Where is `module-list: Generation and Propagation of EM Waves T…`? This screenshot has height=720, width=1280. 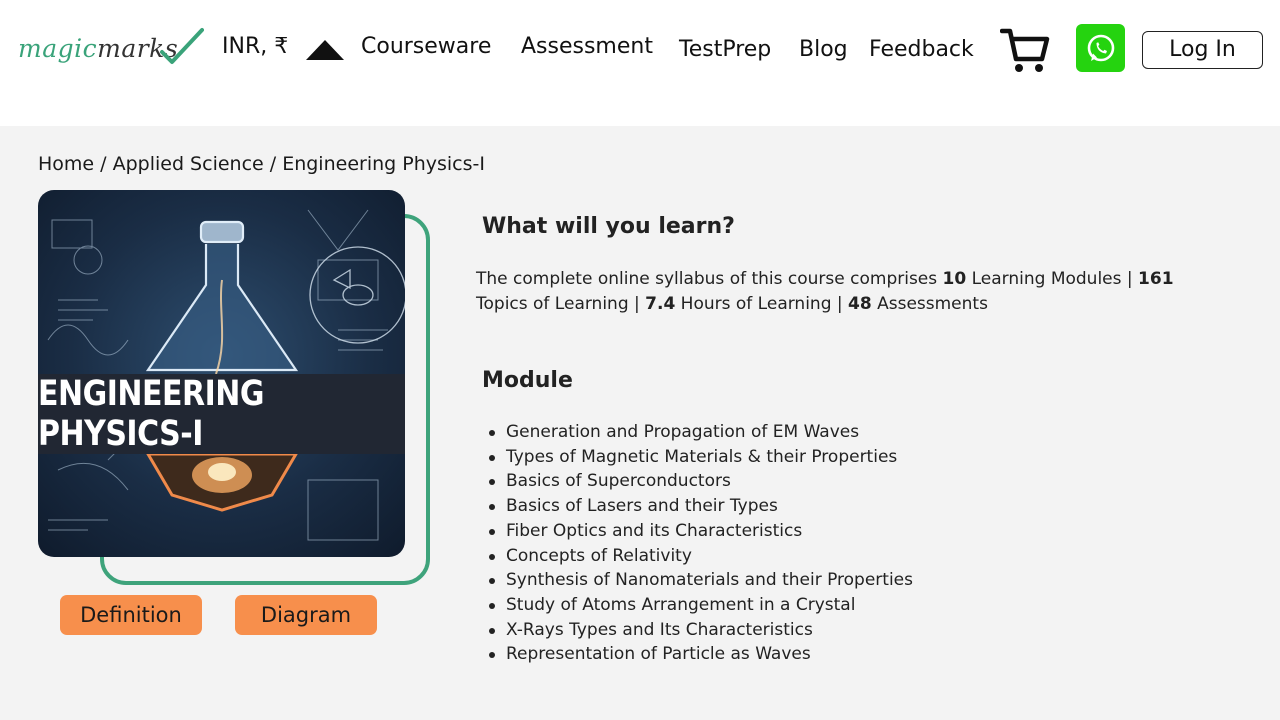 module-list: Generation and Propagation of EM Waves T… is located at coordinates (701, 543).